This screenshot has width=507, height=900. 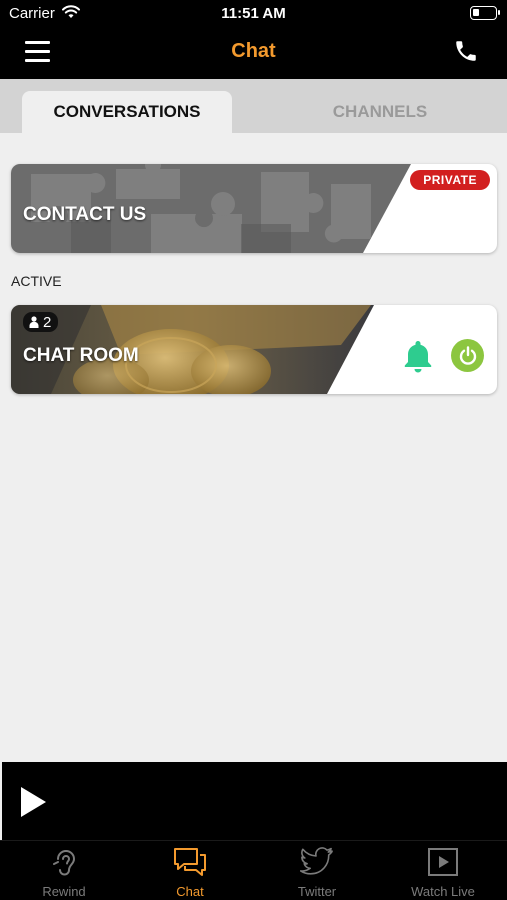 I want to click on phone-icon, so click(x=466, y=51).